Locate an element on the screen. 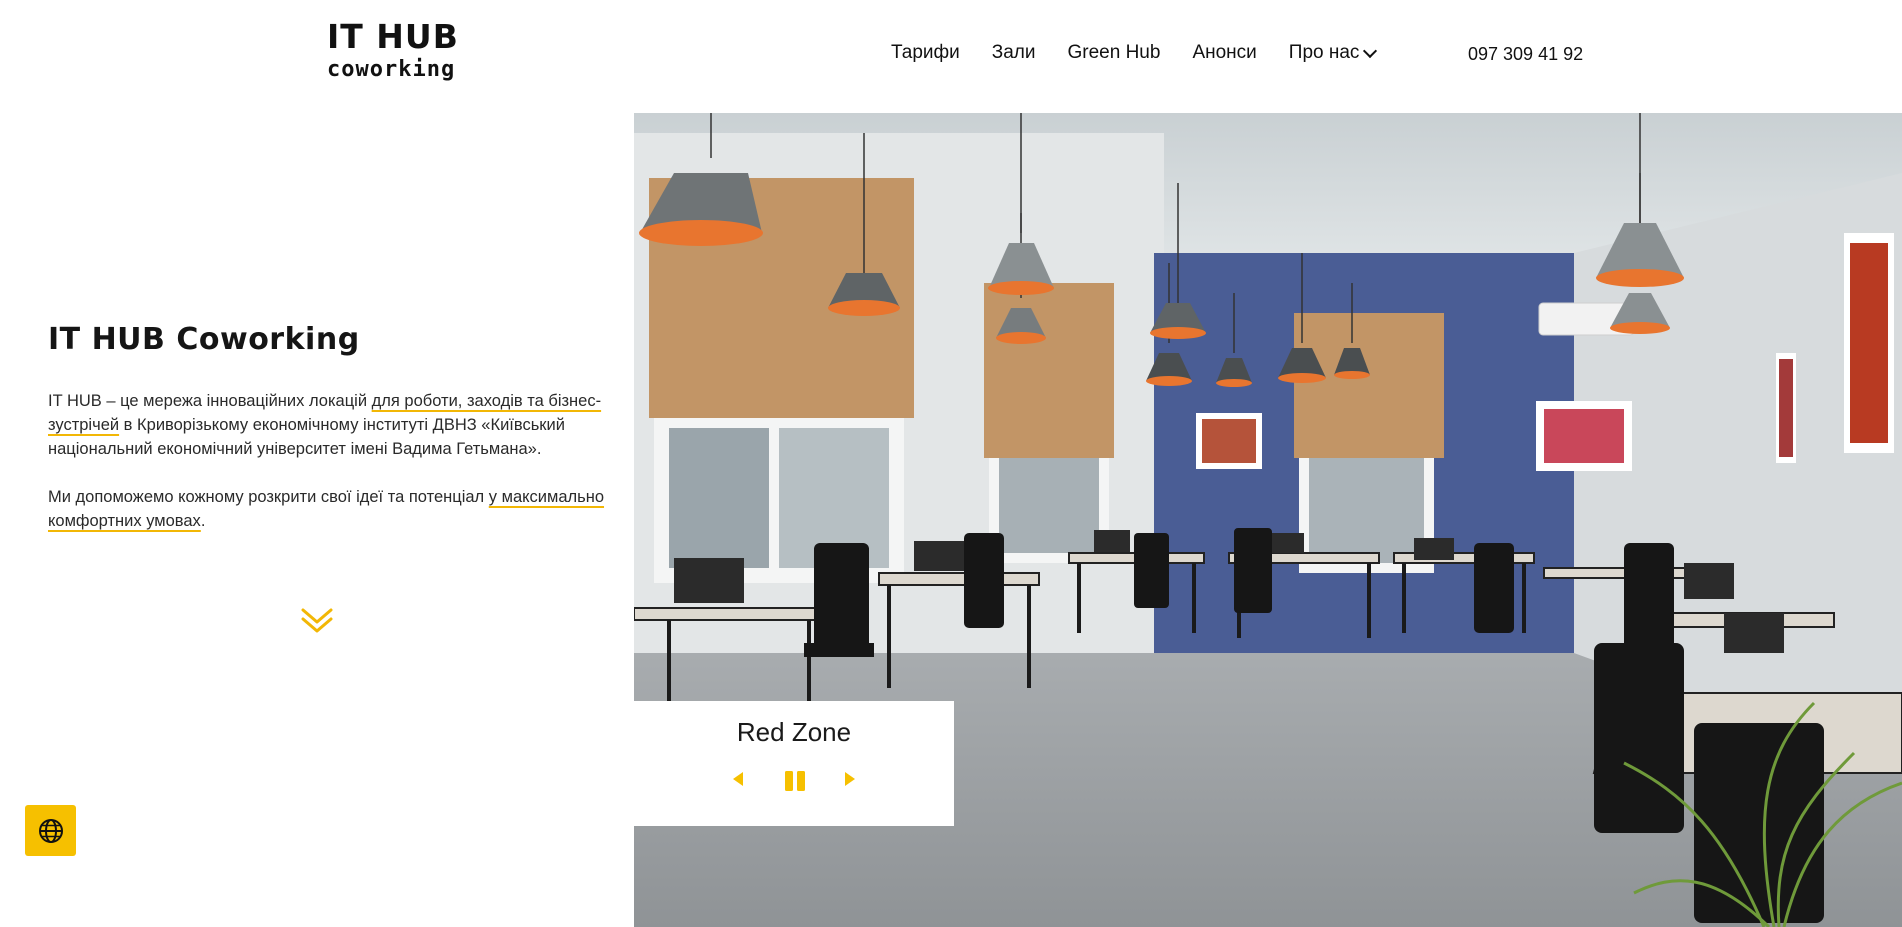  chevron-double-down-icon is located at coordinates (317, 621).